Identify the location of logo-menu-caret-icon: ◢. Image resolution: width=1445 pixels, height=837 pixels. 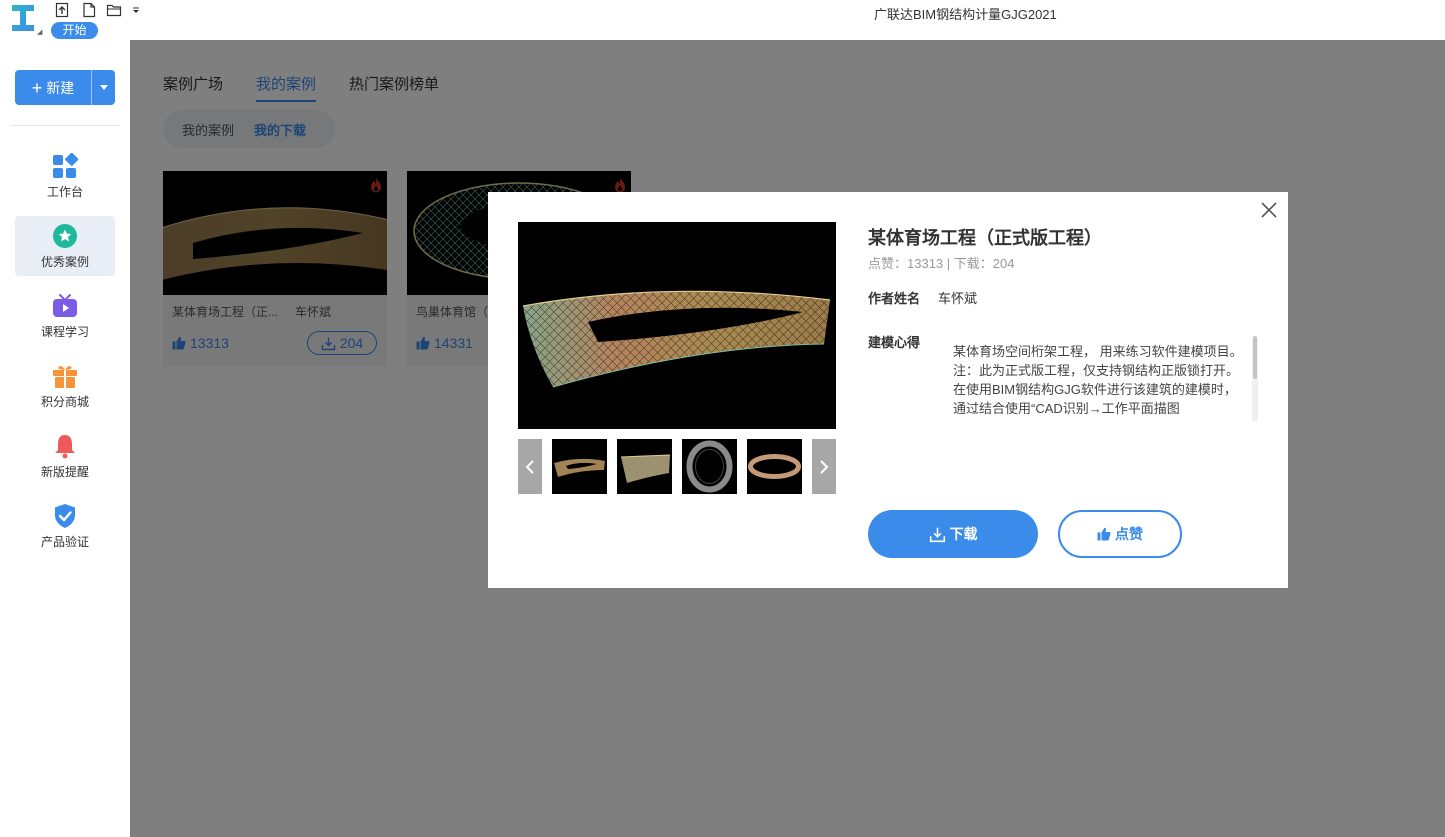
(39, 32).